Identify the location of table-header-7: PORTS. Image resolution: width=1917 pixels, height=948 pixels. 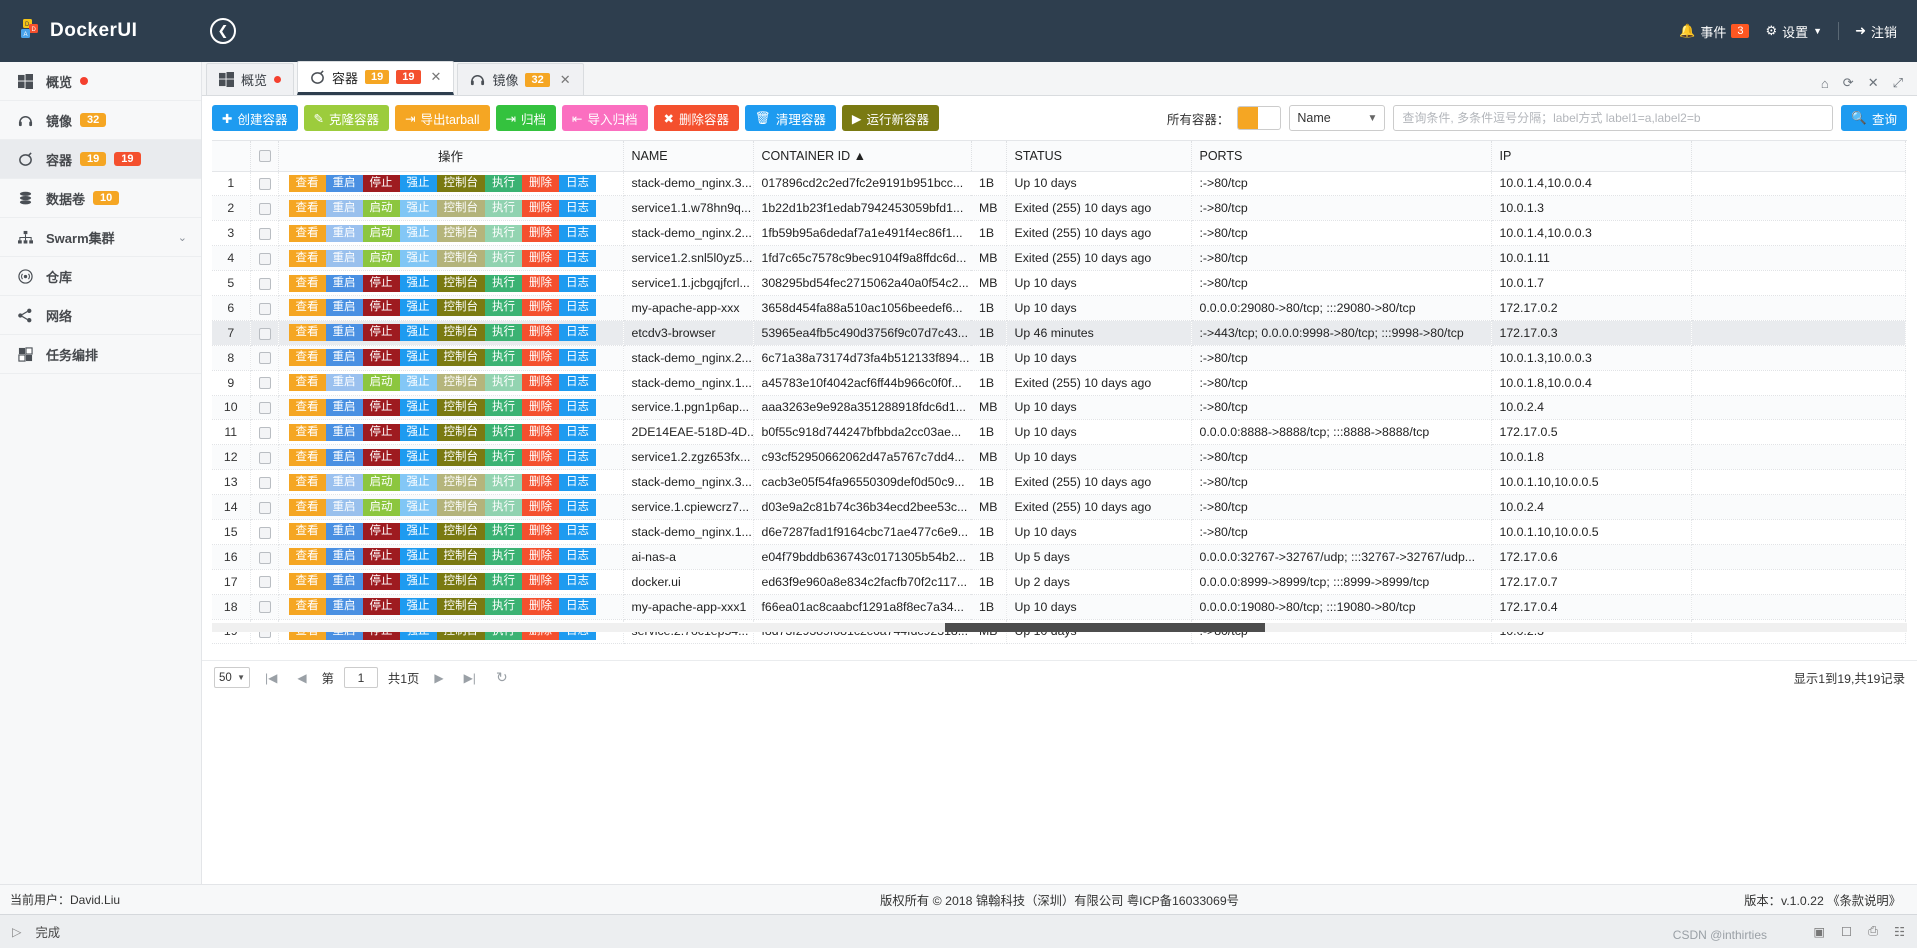
(1341, 156).